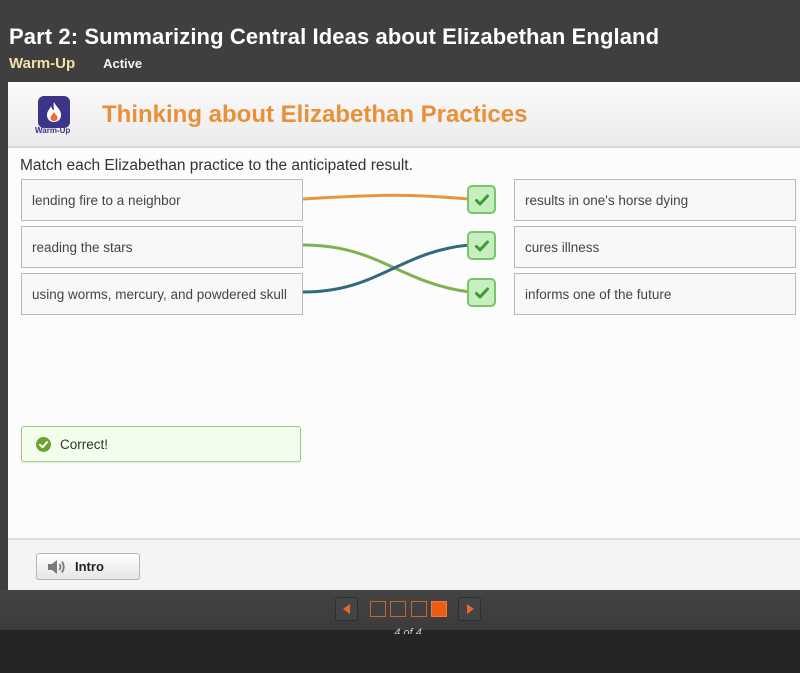 This screenshot has height=673, width=800. I want to click on page-count: 4 of 4, so click(408, 630).